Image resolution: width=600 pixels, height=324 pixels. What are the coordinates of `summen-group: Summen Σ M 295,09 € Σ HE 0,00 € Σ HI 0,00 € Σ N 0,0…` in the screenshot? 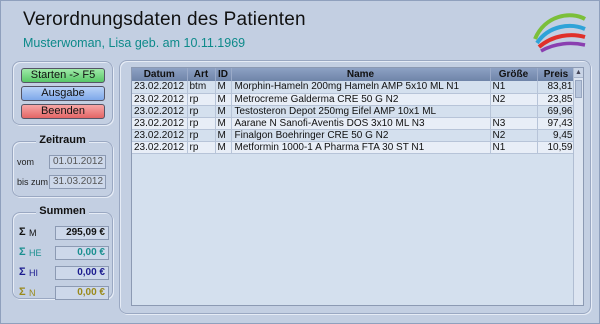 It's located at (62, 252).